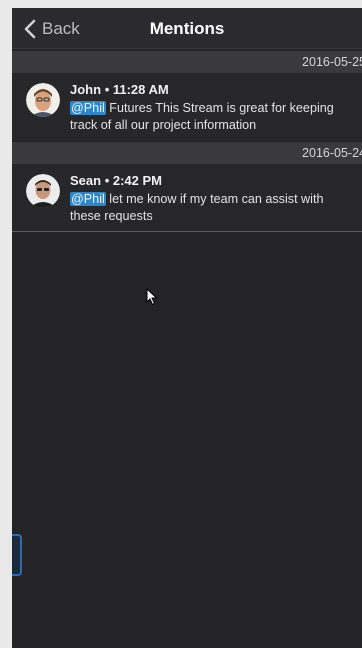  I want to click on date-header: 2016-05-24, so click(187, 153).